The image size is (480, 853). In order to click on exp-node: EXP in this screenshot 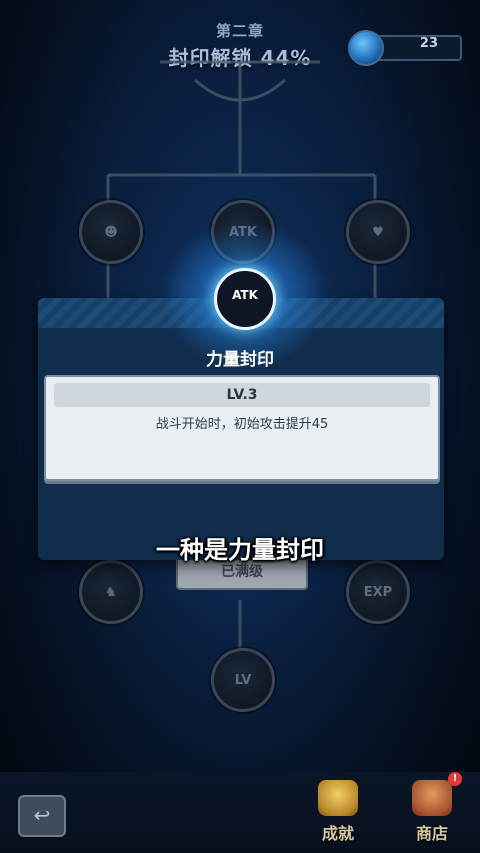, I will do `click(378, 592)`.